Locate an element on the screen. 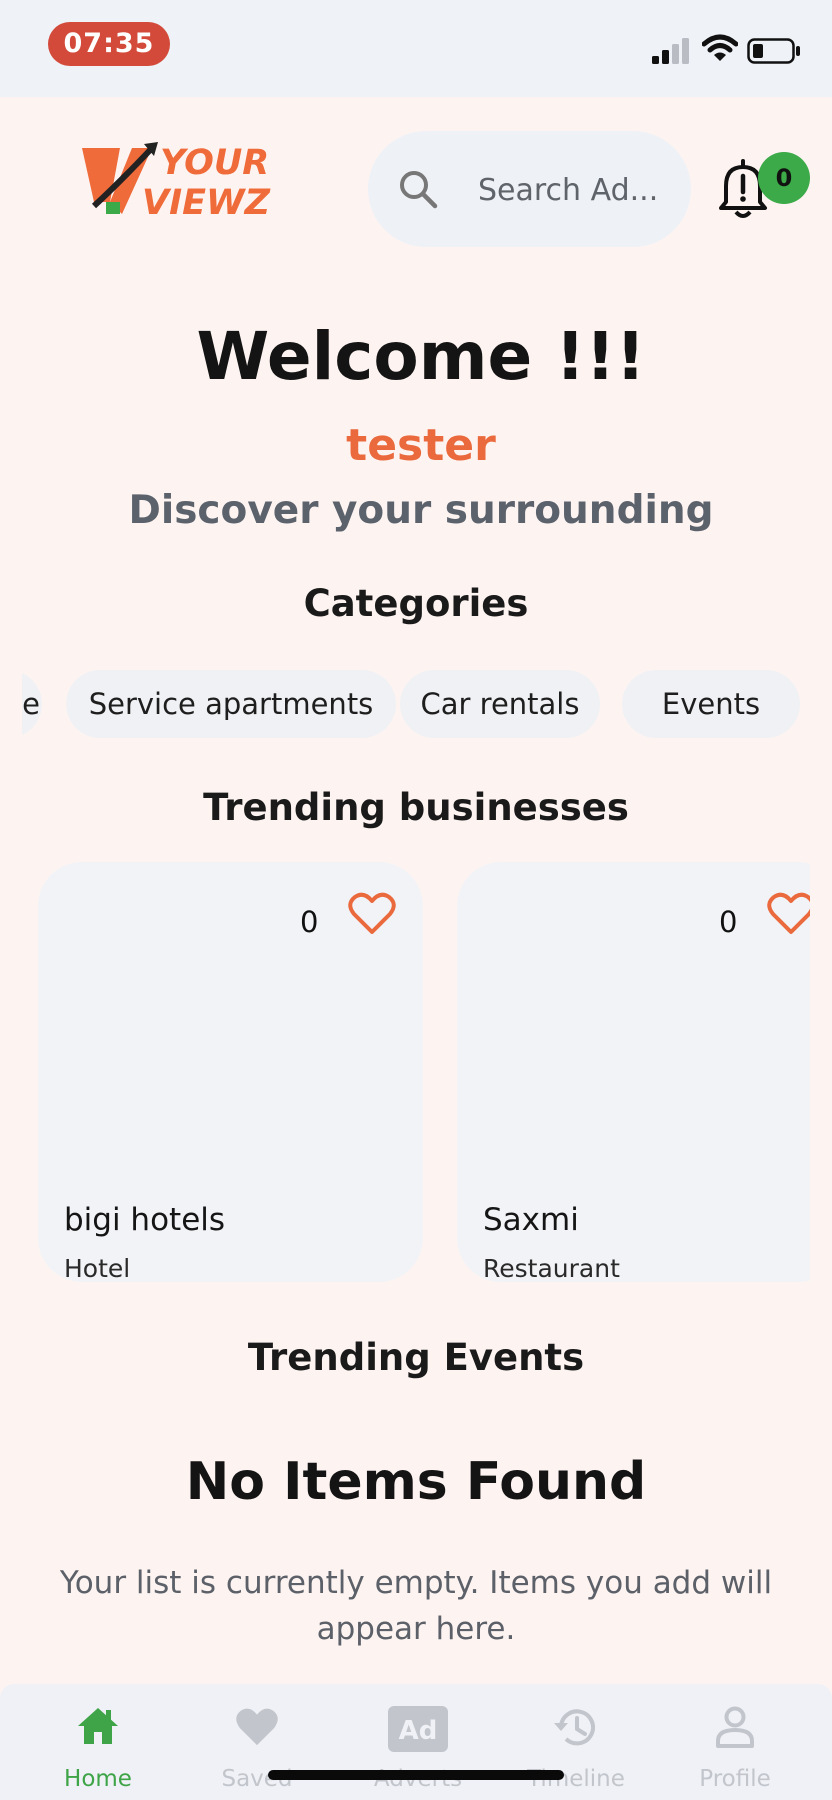 This screenshot has width=832, height=1800. business-type: Hotel is located at coordinates (97, 1268).